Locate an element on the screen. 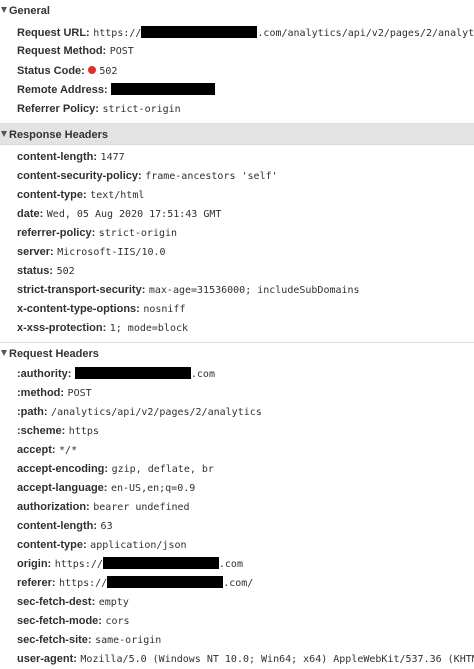  row-value: Wed, 05 Aug 2020 17:51:43 GMT is located at coordinates (134, 214).